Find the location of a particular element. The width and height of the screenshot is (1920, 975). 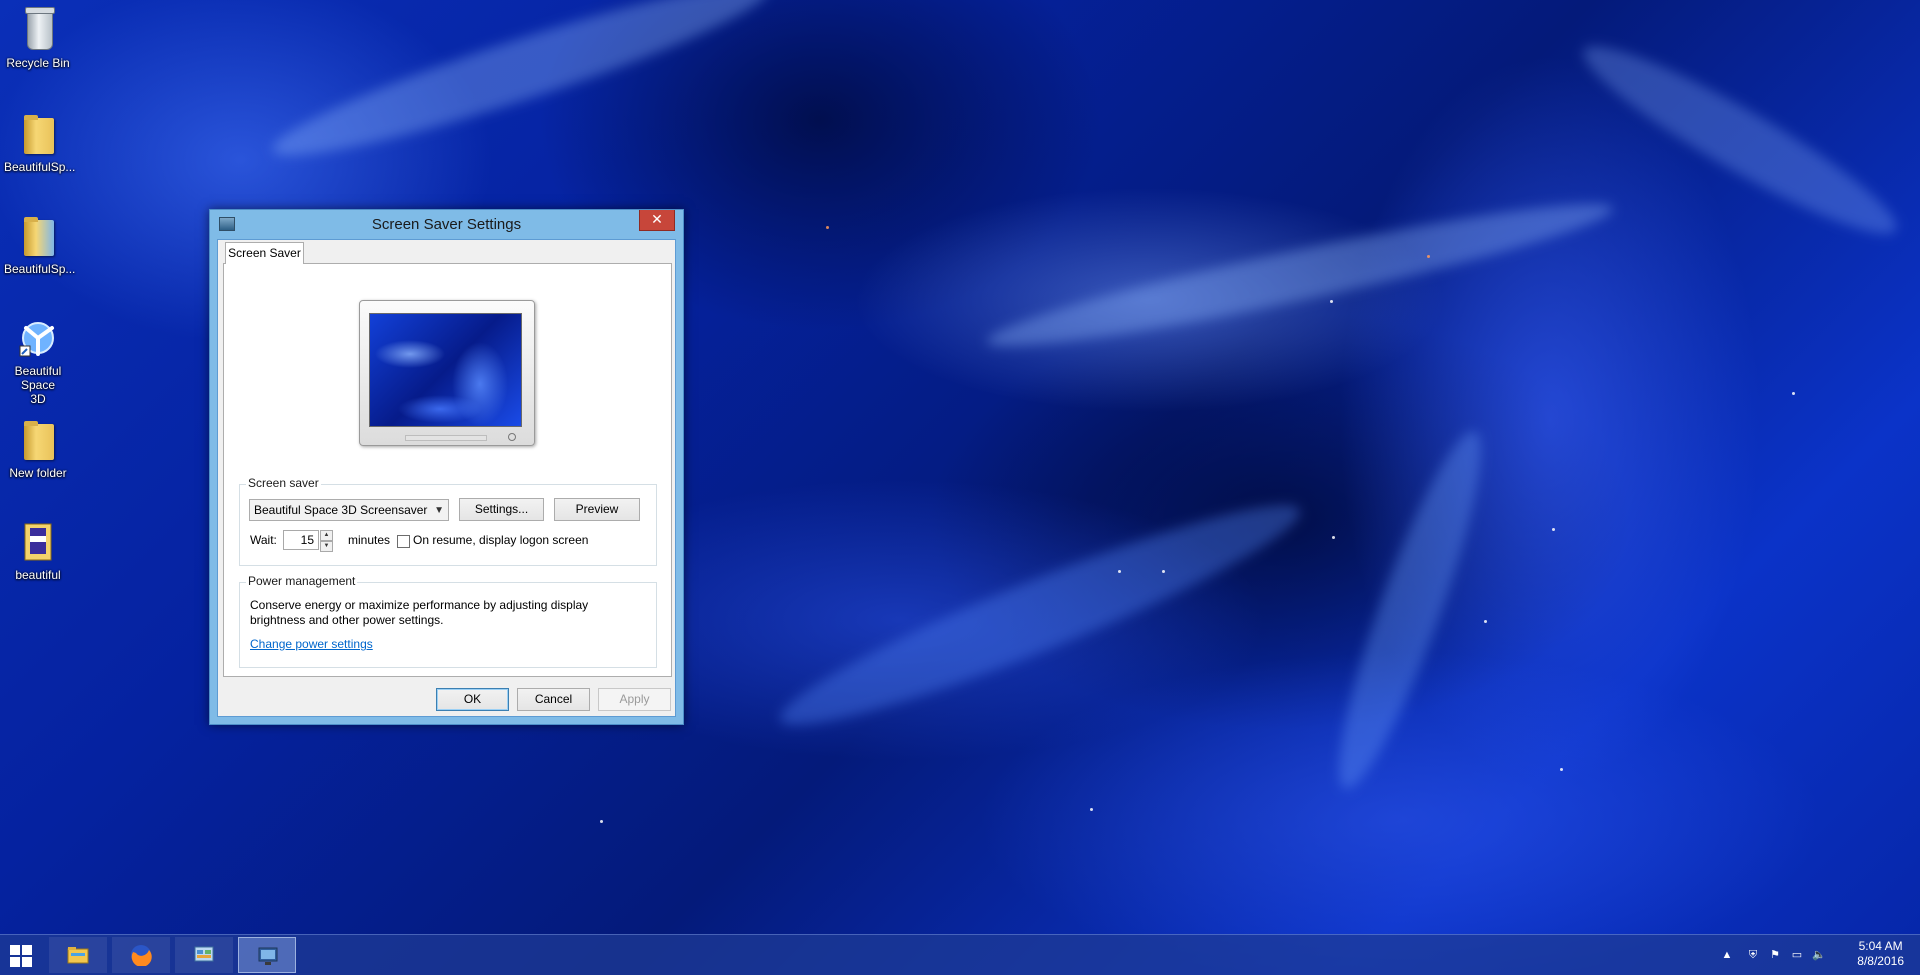

action-center-flag-icon: ⚑ is located at coordinates (1775, 955).